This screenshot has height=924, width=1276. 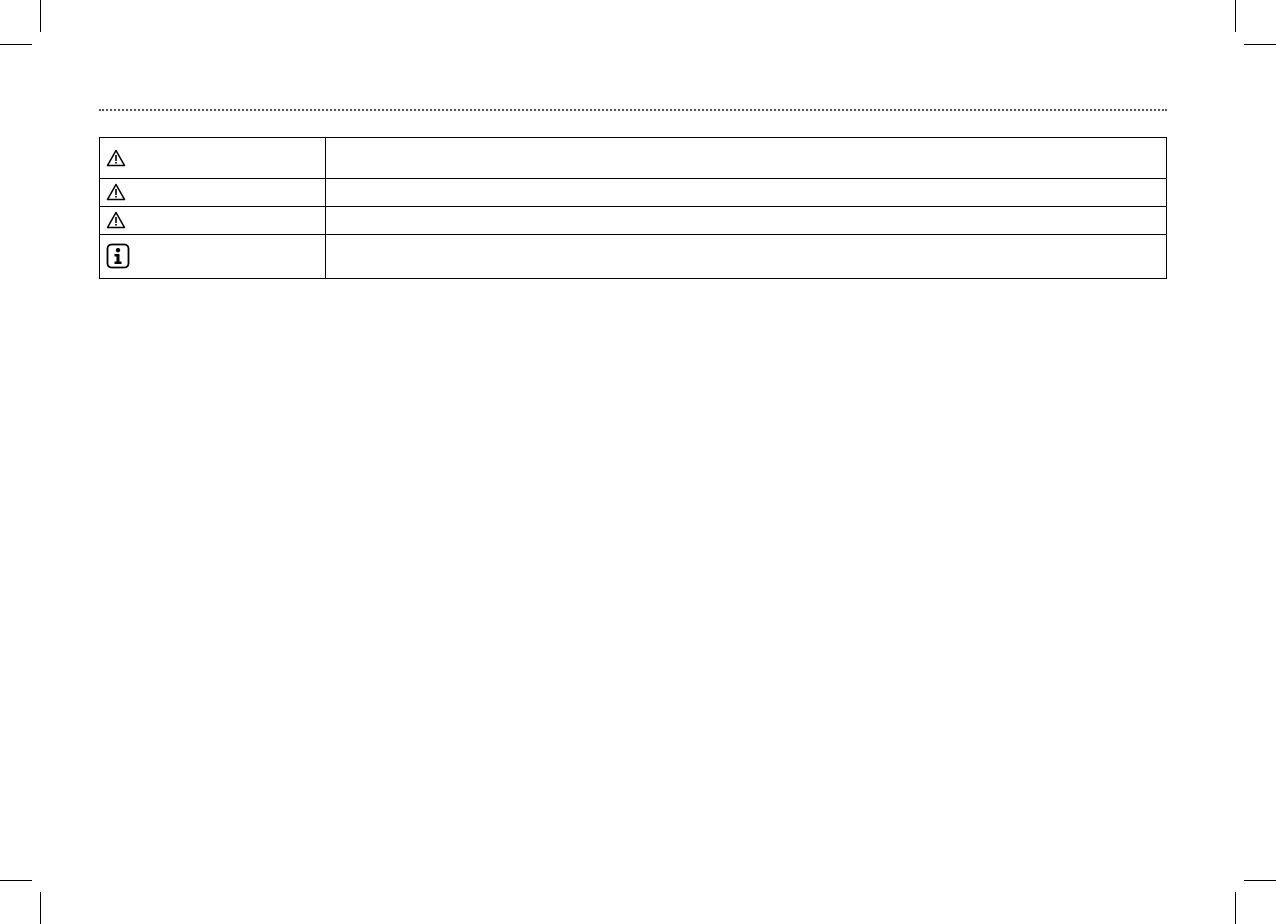 I want to click on section-divider, so click(x=633, y=110).